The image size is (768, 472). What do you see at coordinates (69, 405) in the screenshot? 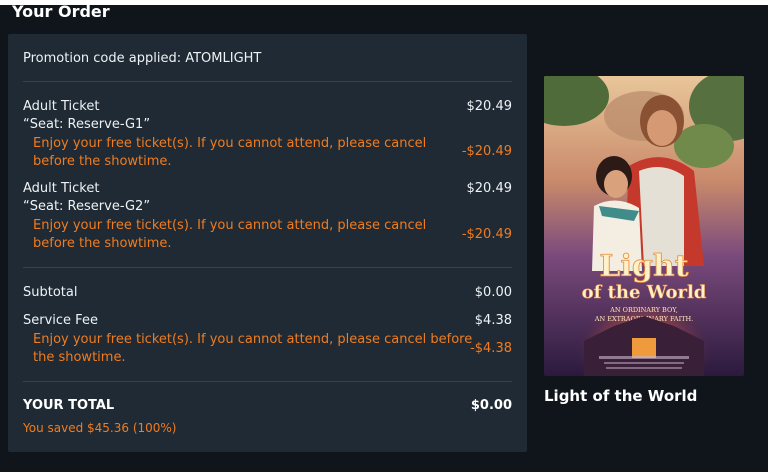
I see `total-label: YOUR TOTAL` at bounding box center [69, 405].